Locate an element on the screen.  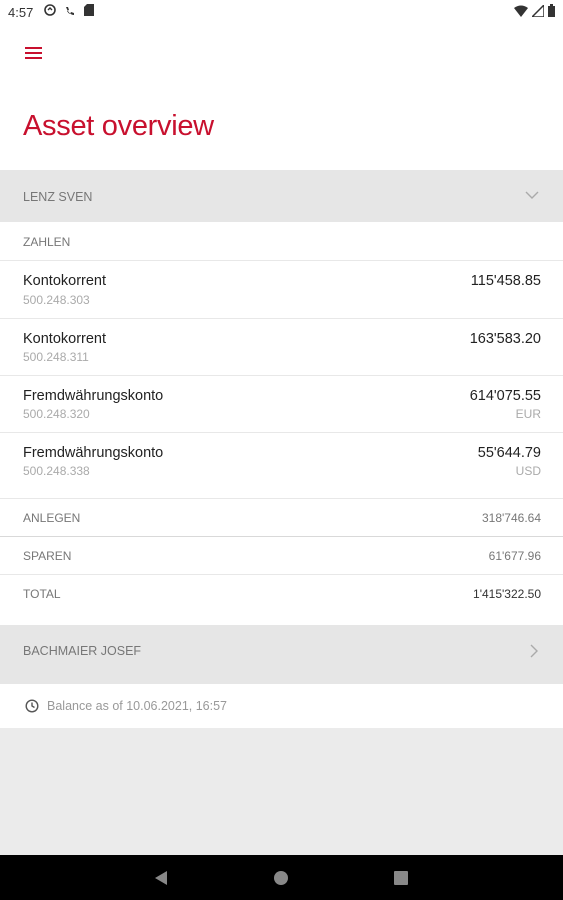
home-circle-icon is located at coordinates (281, 878).